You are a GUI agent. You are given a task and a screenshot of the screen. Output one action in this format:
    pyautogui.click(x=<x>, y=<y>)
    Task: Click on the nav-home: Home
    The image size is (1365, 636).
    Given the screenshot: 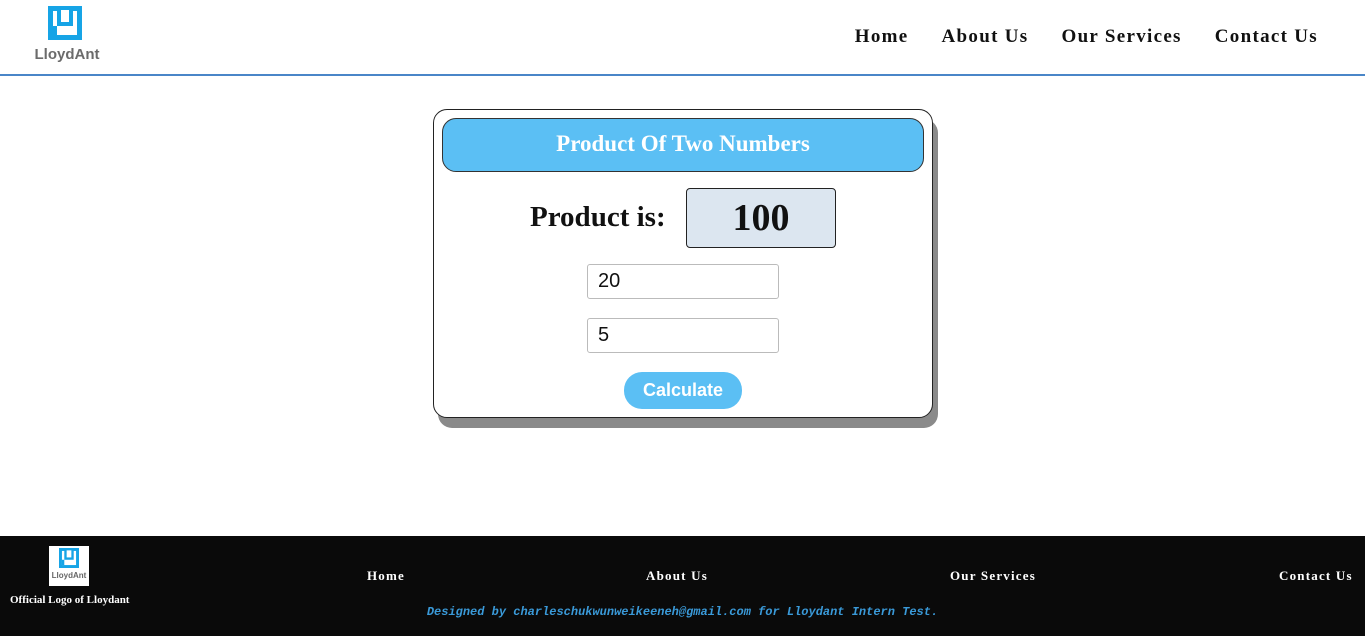 What is the action you would take?
    pyautogui.click(x=882, y=37)
    